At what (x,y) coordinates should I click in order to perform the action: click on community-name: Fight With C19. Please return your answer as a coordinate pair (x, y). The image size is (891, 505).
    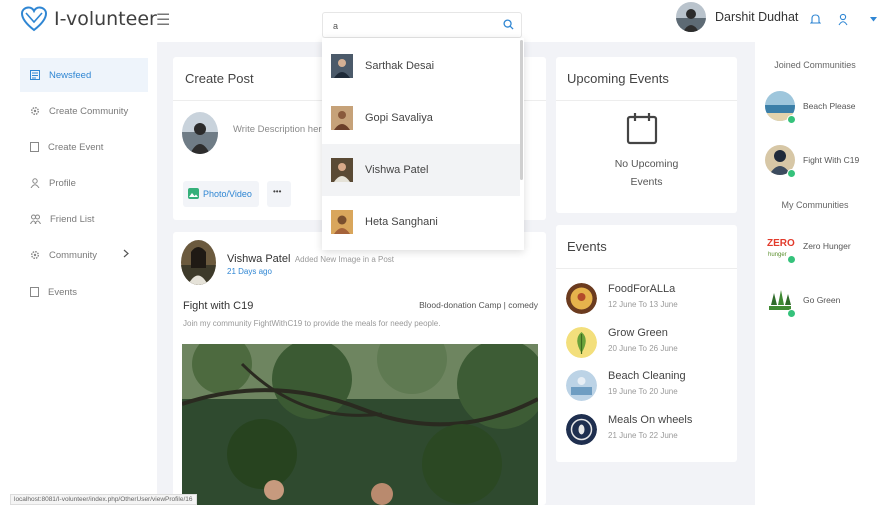
    Looking at the image, I should click on (831, 160).